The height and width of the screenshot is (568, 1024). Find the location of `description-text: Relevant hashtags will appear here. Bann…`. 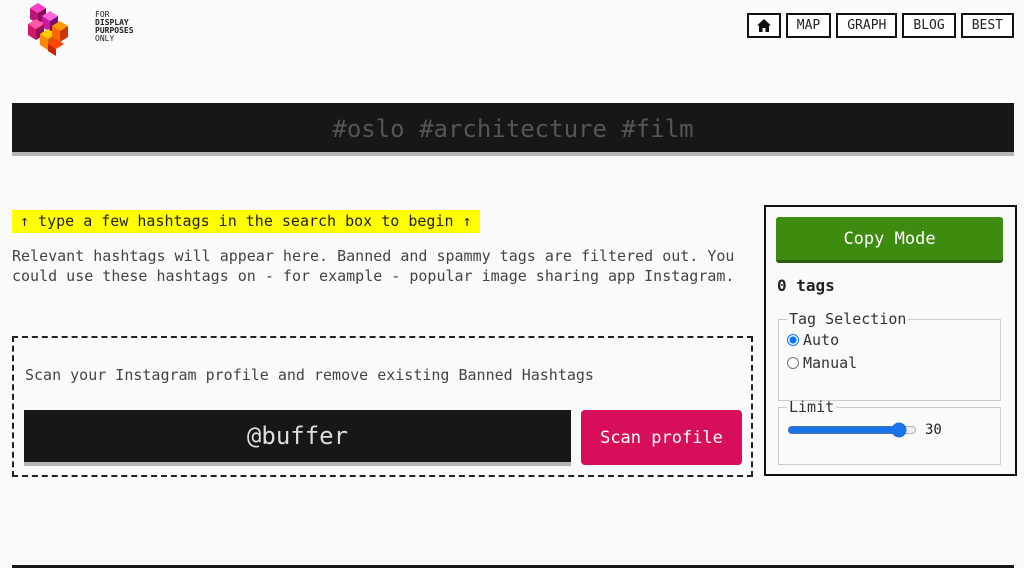

description-text: Relevant hashtags will appear here. Bann… is located at coordinates (373, 266).